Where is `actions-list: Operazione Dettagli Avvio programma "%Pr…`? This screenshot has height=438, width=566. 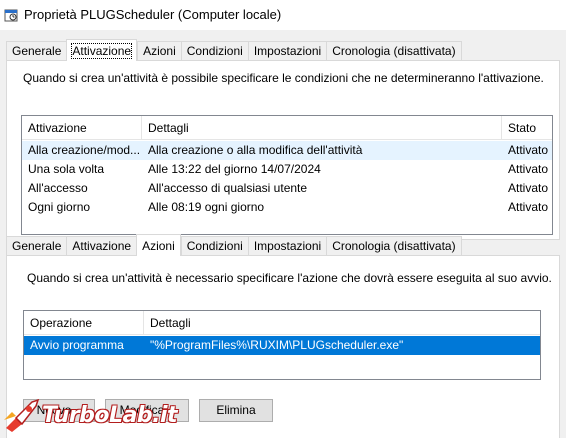 actions-list: Operazione Dettagli Avvio programma "%Pr… is located at coordinates (282, 345).